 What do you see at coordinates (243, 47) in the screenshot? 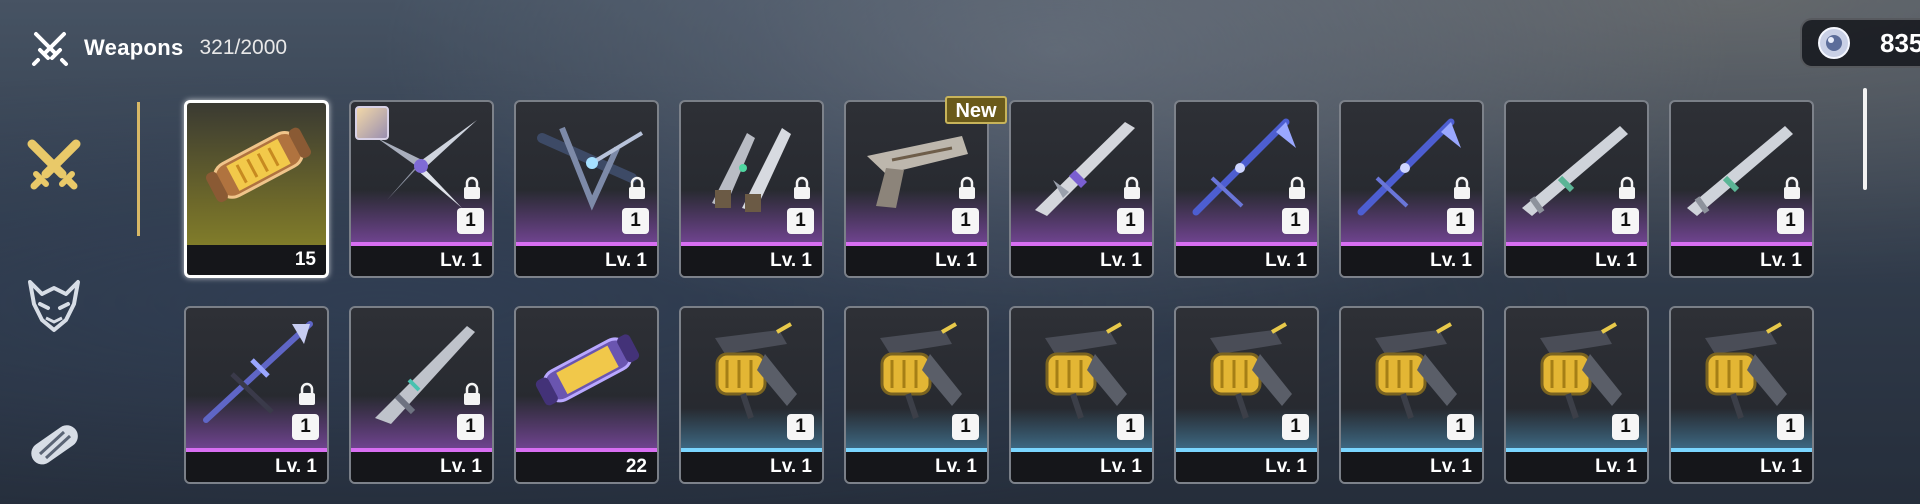
I see `inventory-count: 321/2000` at bounding box center [243, 47].